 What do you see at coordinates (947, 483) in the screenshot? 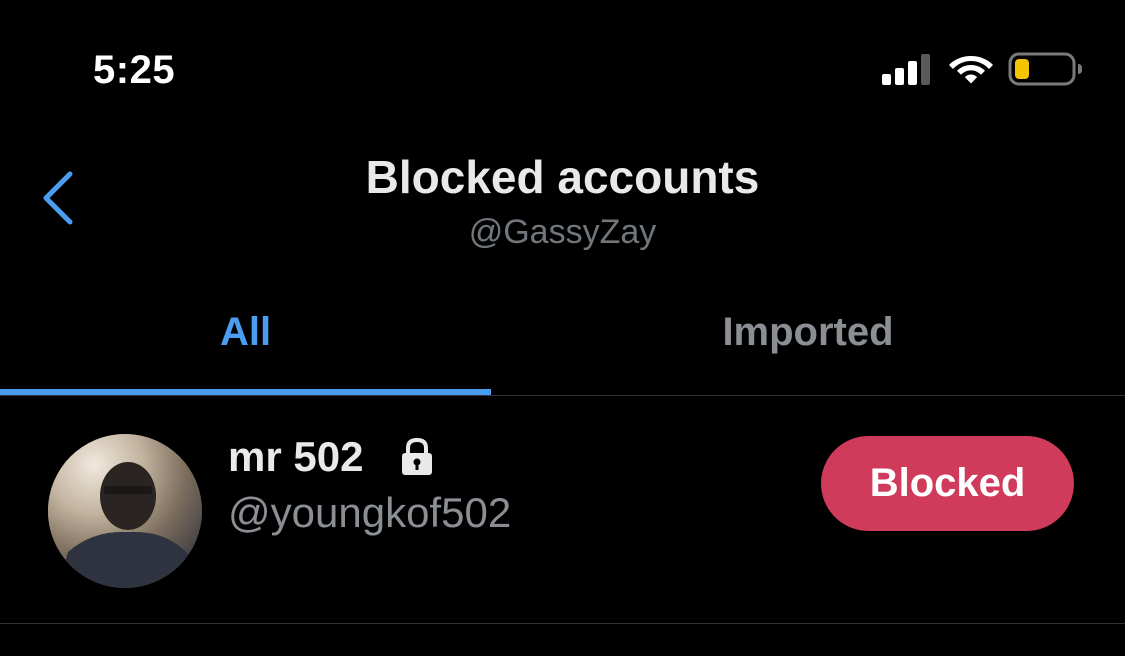
I see `blocked-button: Blocked` at bounding box center [947, 483].